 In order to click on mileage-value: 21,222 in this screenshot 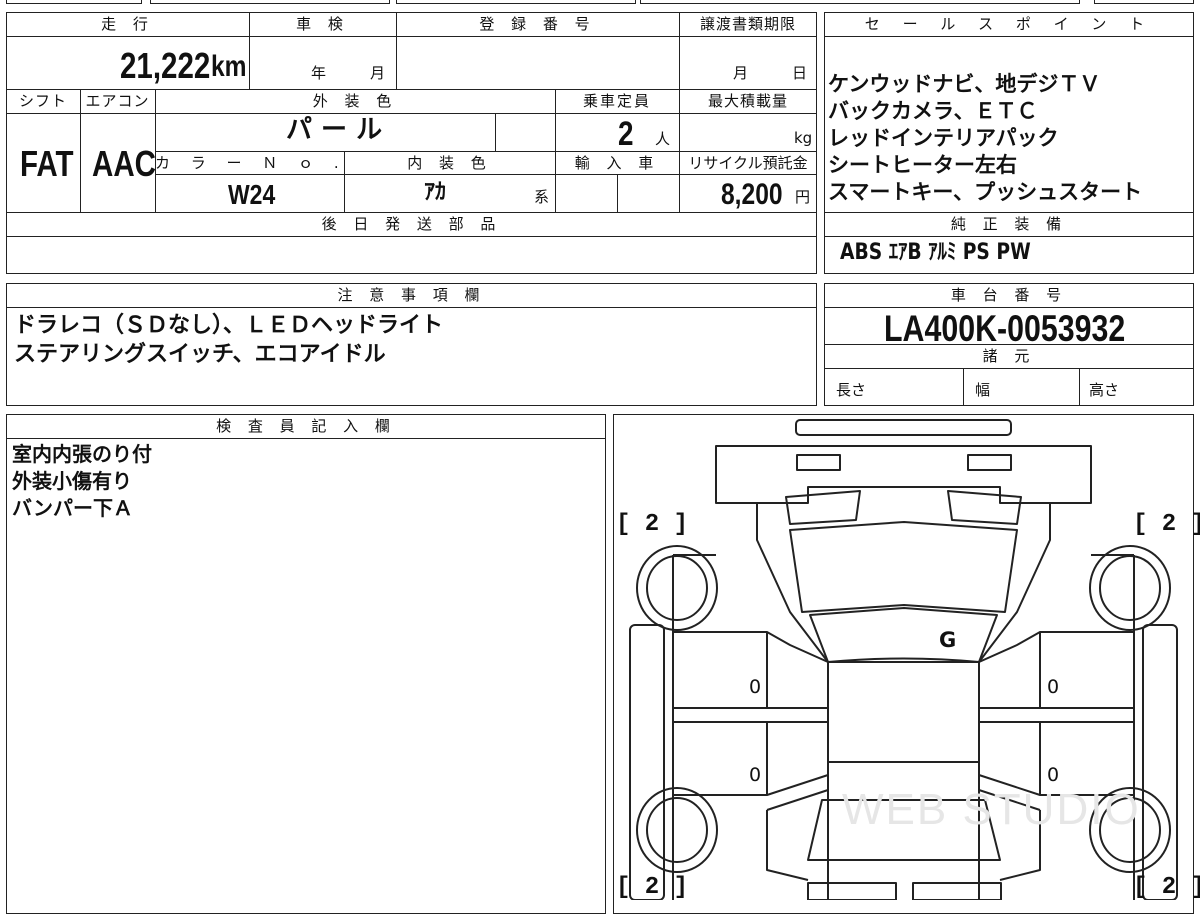, I will do `click(165, 65)`.